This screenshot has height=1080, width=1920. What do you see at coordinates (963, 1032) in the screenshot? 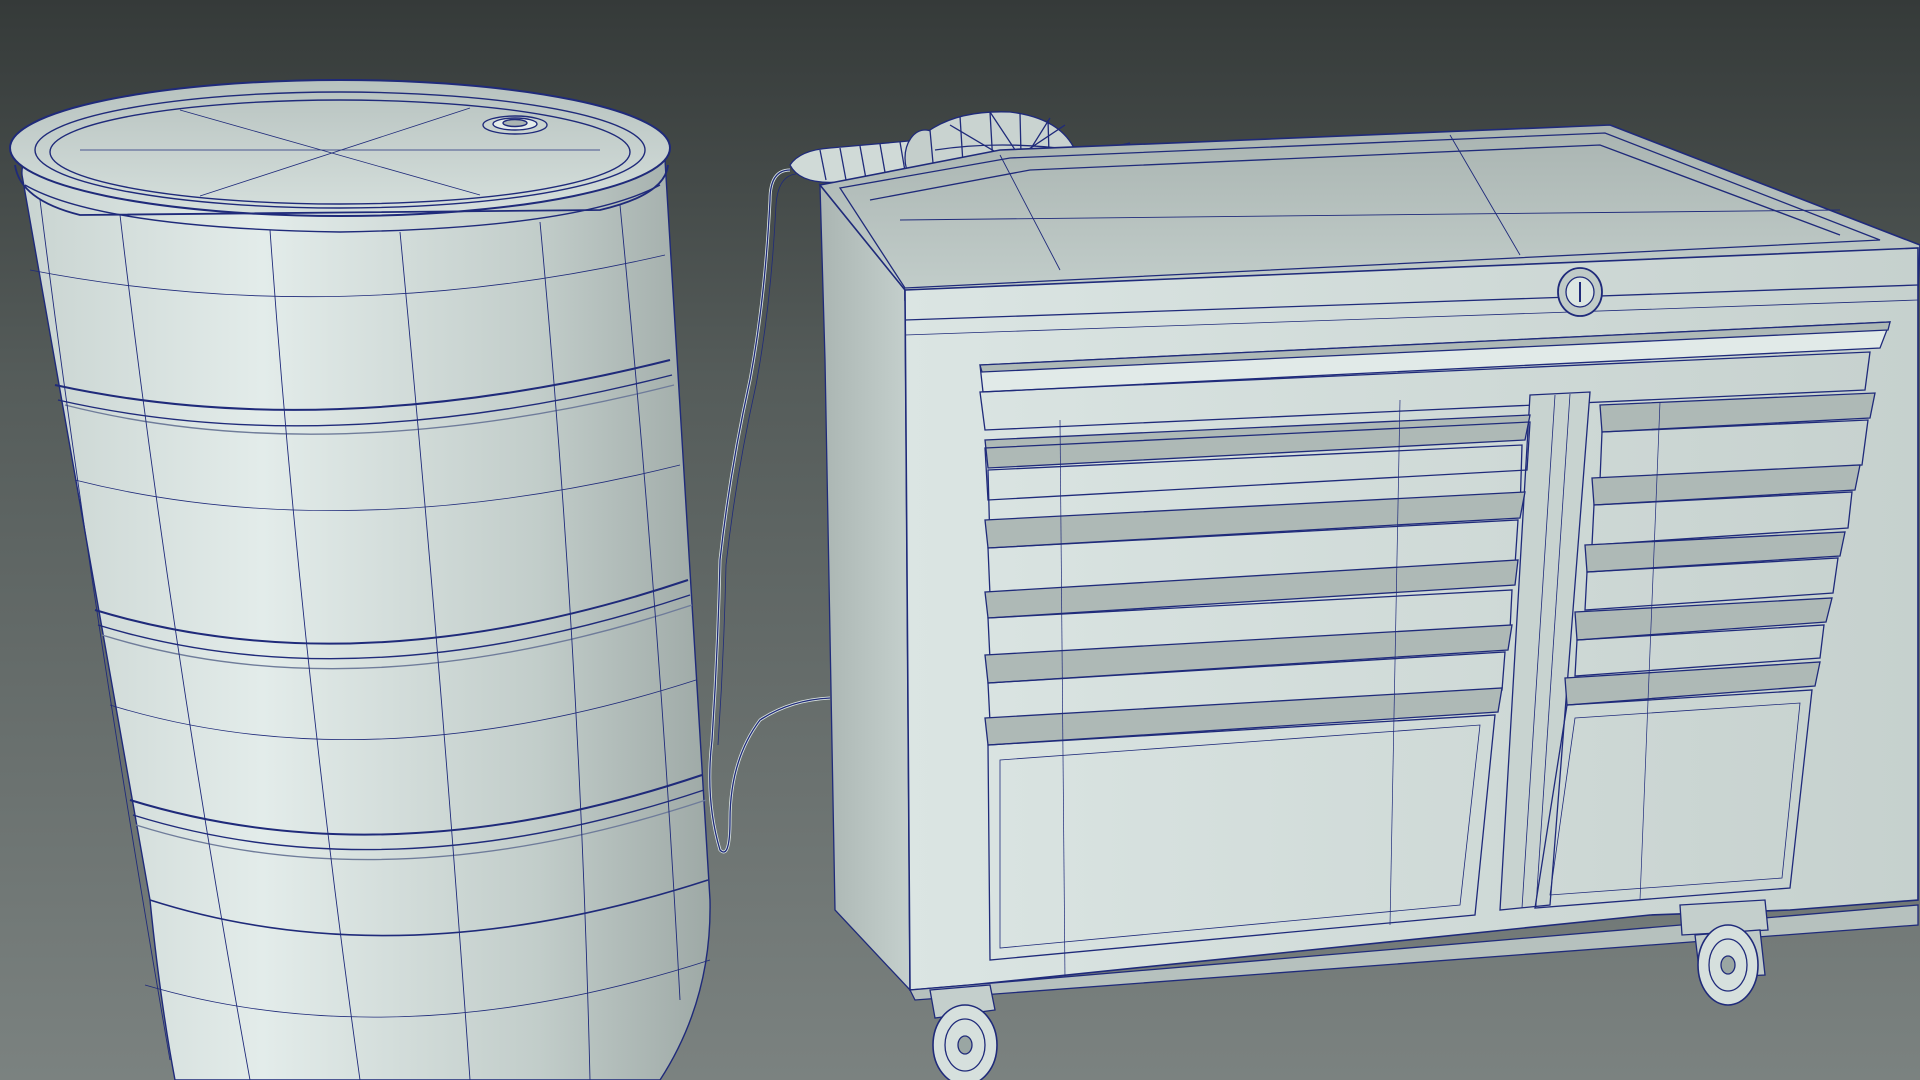
I see `caster-wheel` at bounding box center [963, 1032].